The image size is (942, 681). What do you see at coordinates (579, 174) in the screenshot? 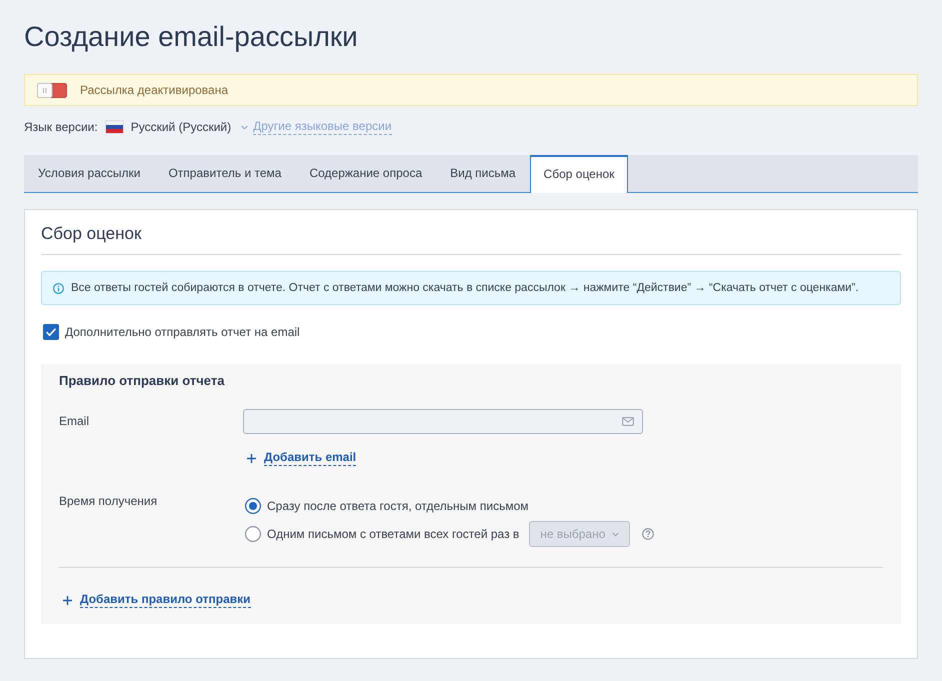
I see `tab: Сбор оценок` at bounding box center [579, 174].